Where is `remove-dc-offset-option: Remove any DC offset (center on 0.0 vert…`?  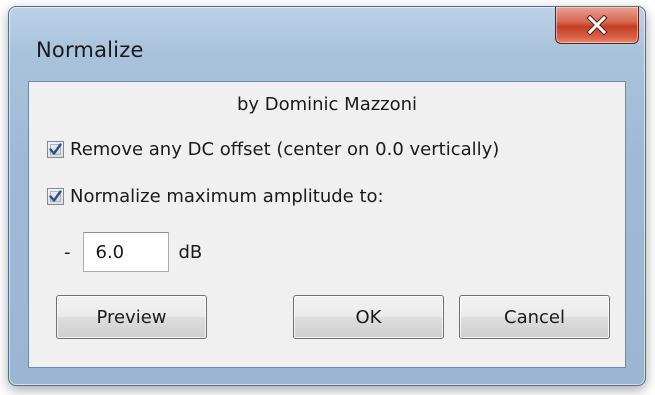 remove-dc-offset-option: Remove any DC offset (center on 0.0 vert… is located at coordinates (273, 149).